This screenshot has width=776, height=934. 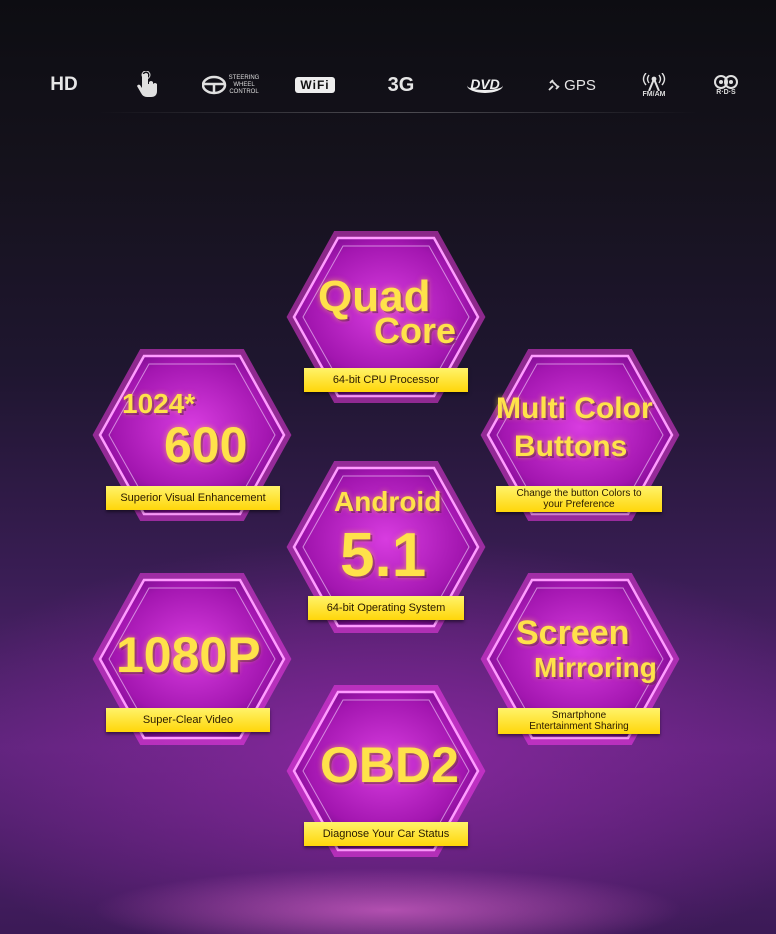 What do you see at coordinates (579, 493) in the screenshot?
I see `ribbon-line-1: Change the button Colors to` at bounding box center [579, 493].